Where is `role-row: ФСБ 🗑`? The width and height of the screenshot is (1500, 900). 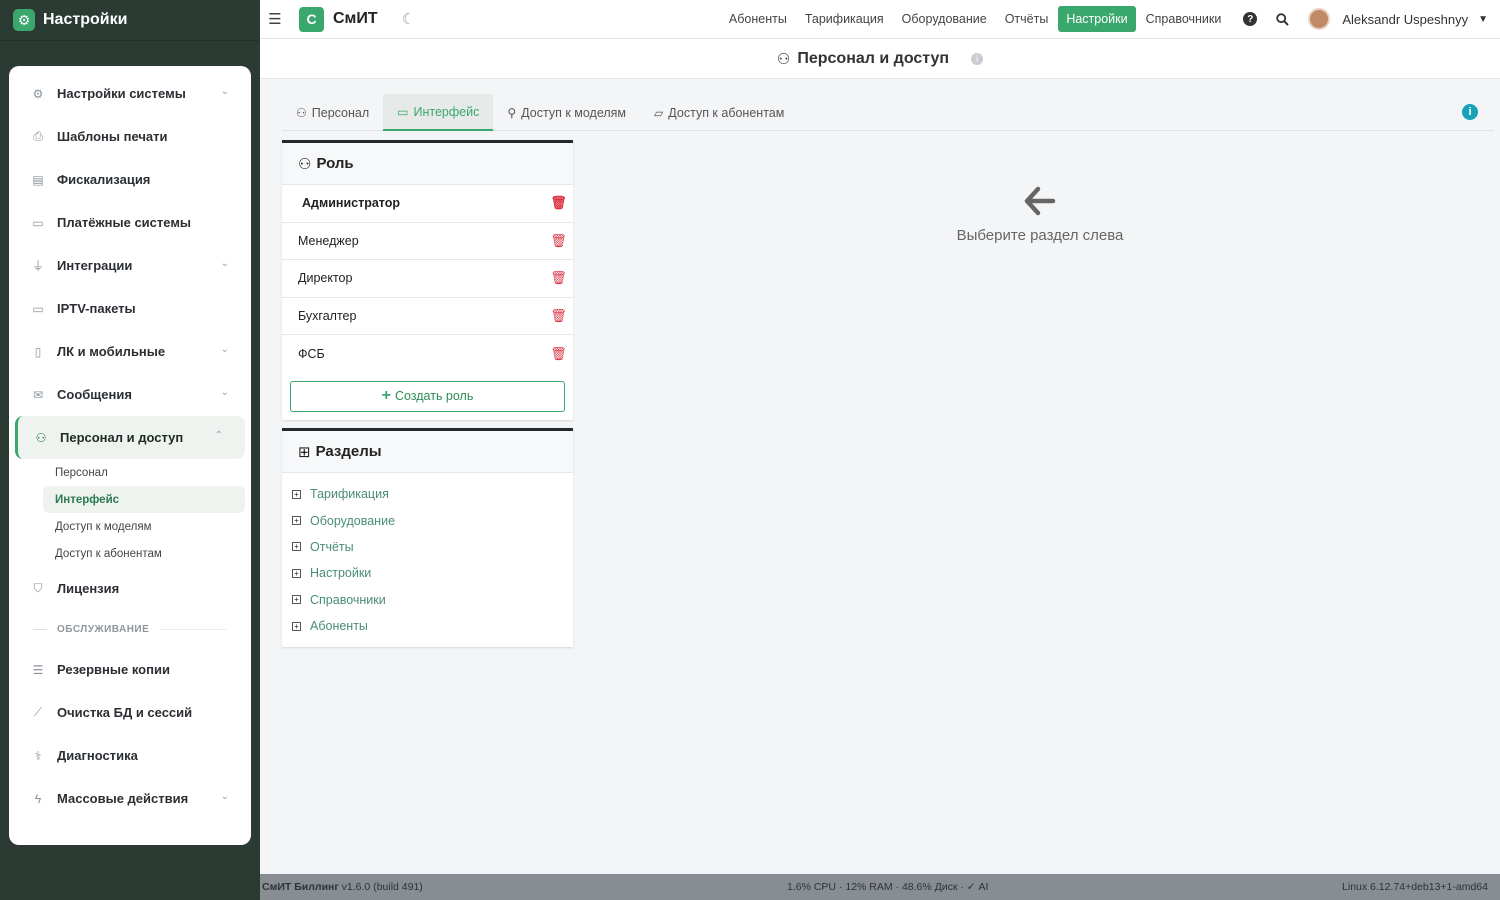 role-row: ФСБ 🗑 is located at coordinates (427, 354).